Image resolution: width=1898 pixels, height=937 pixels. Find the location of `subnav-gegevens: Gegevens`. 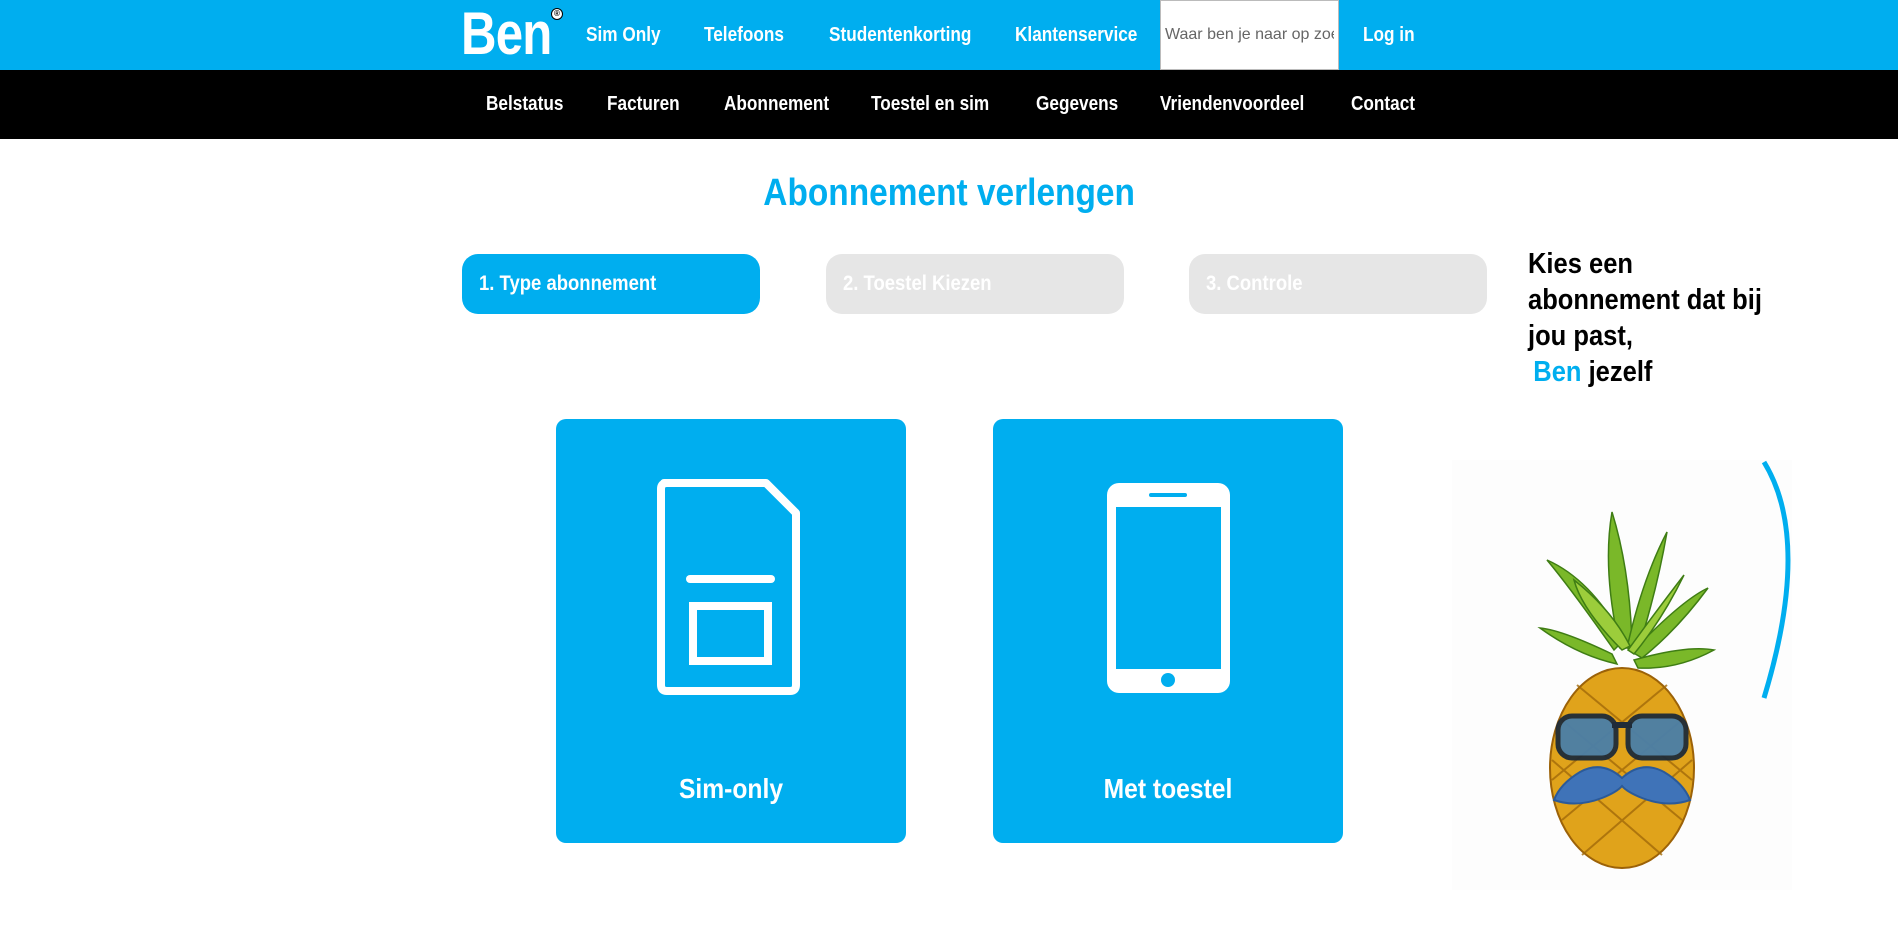

subnav-gegevens: Gegevens is located at coordinates (1077, 104).